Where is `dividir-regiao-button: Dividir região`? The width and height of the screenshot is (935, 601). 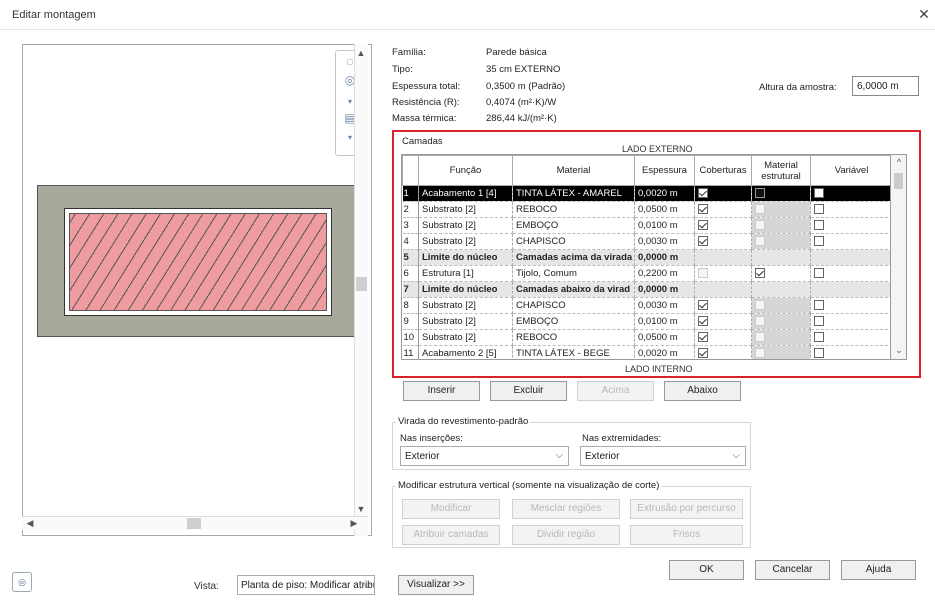
dividir-regiao-button: Dividir região is located at coordinates (566, 535).